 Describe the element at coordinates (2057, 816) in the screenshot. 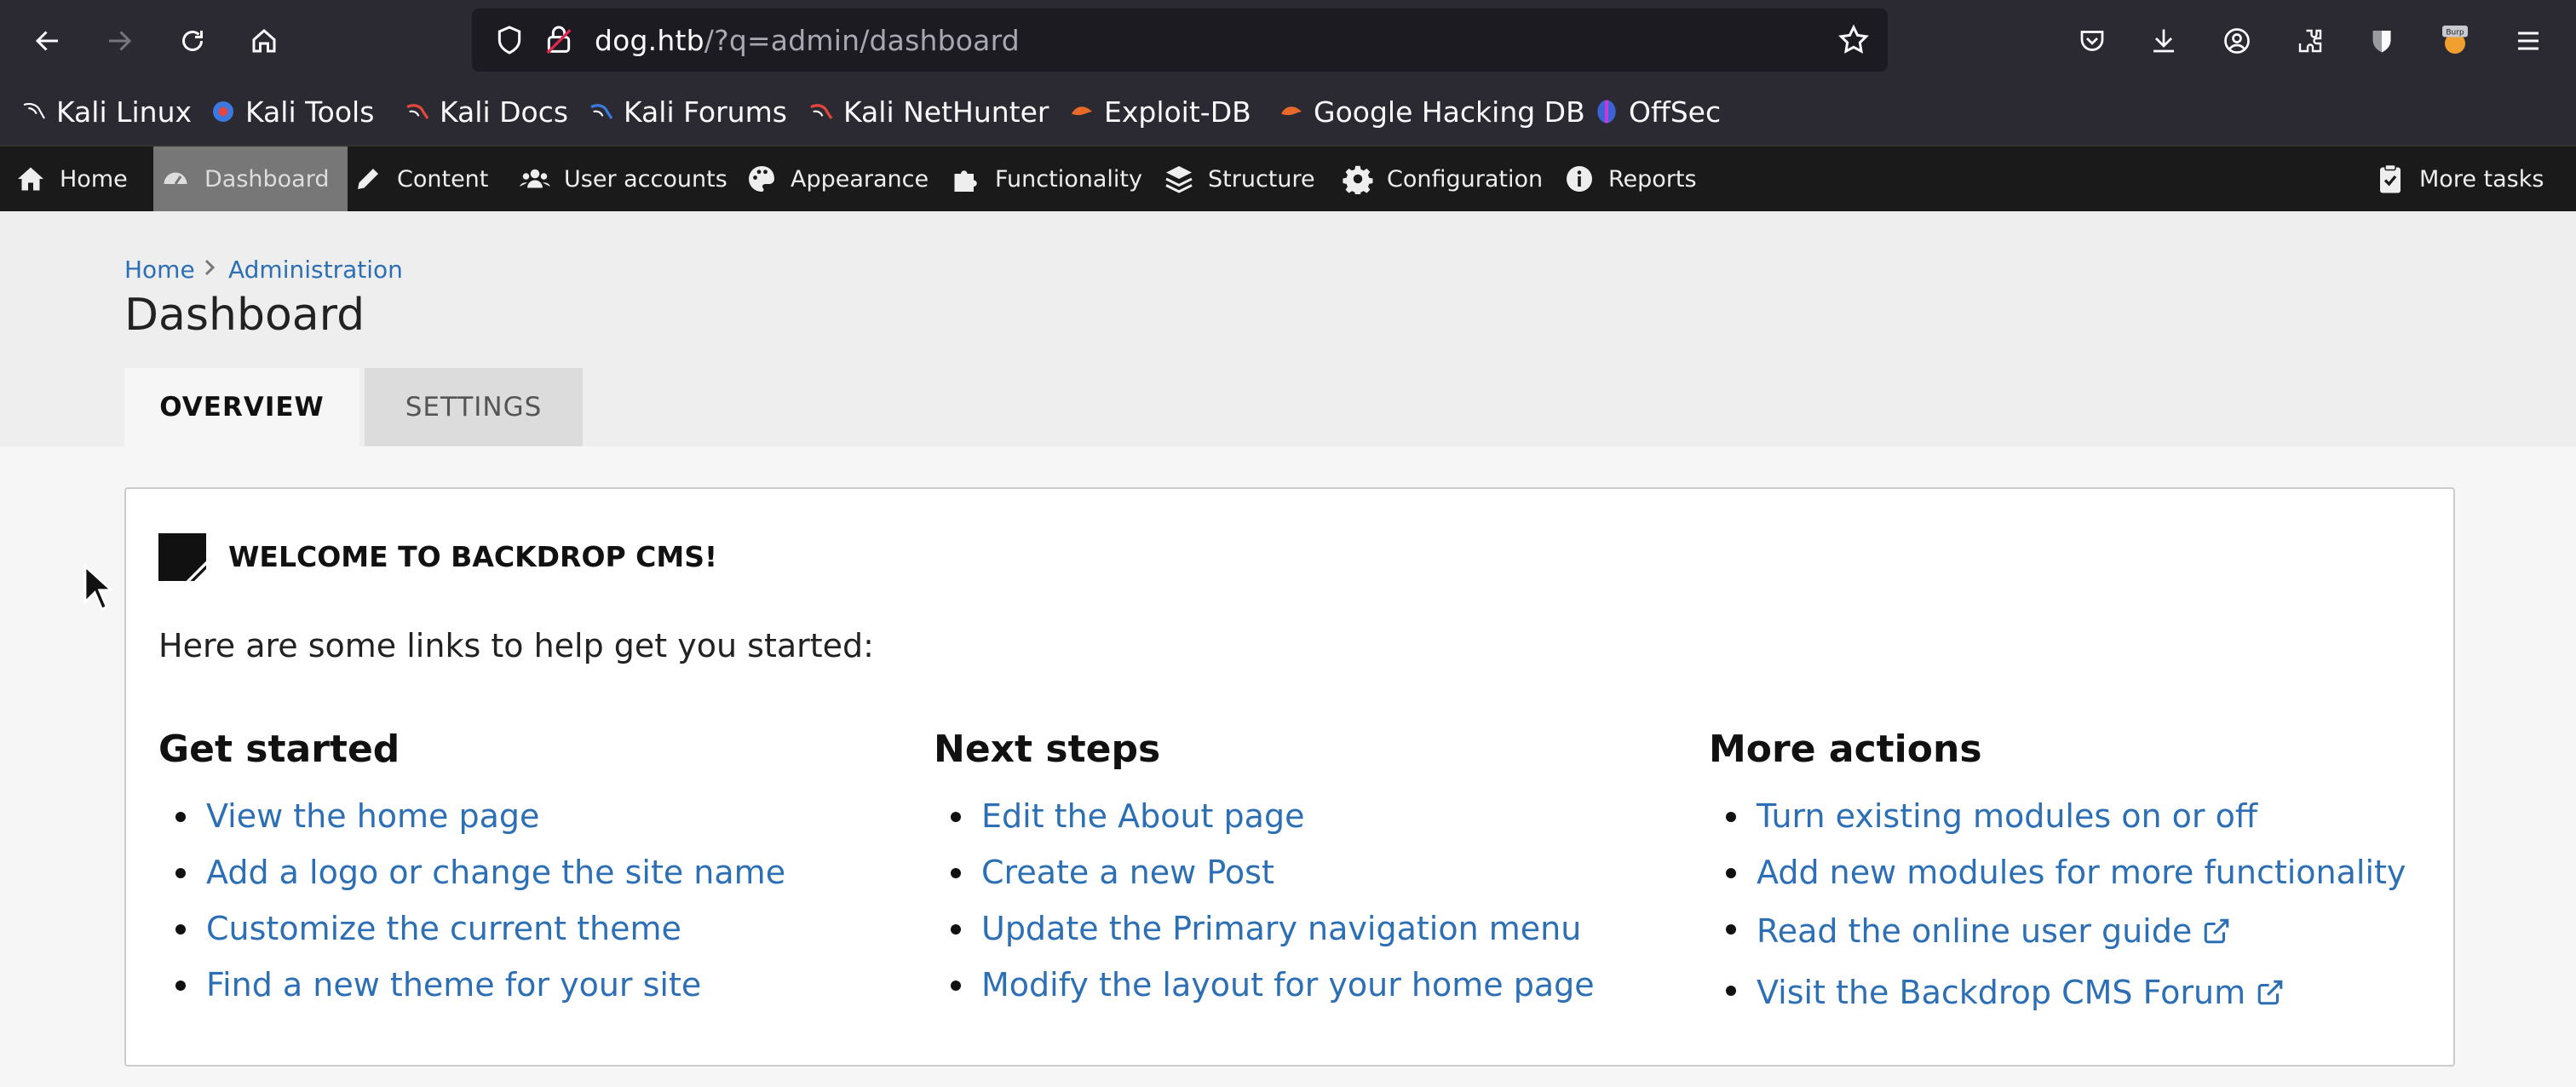

I see `link-modules-on-off: Turn existing modules on or off` at that location.